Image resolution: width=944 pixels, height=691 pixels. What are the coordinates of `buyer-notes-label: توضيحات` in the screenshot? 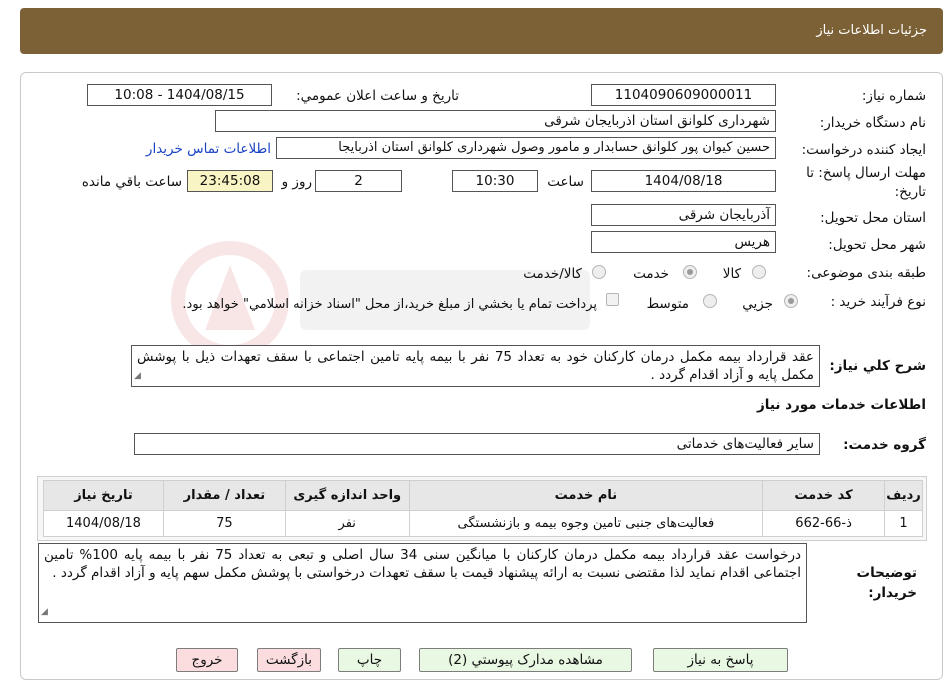 It's located at (886, 573).